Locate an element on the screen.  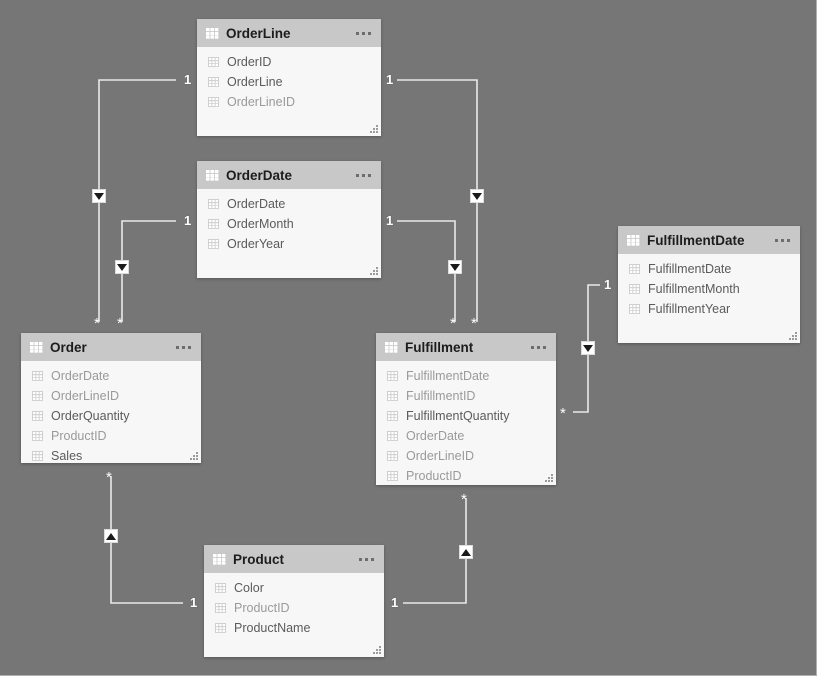
field-label: Color is located at coordinates (249, 588).